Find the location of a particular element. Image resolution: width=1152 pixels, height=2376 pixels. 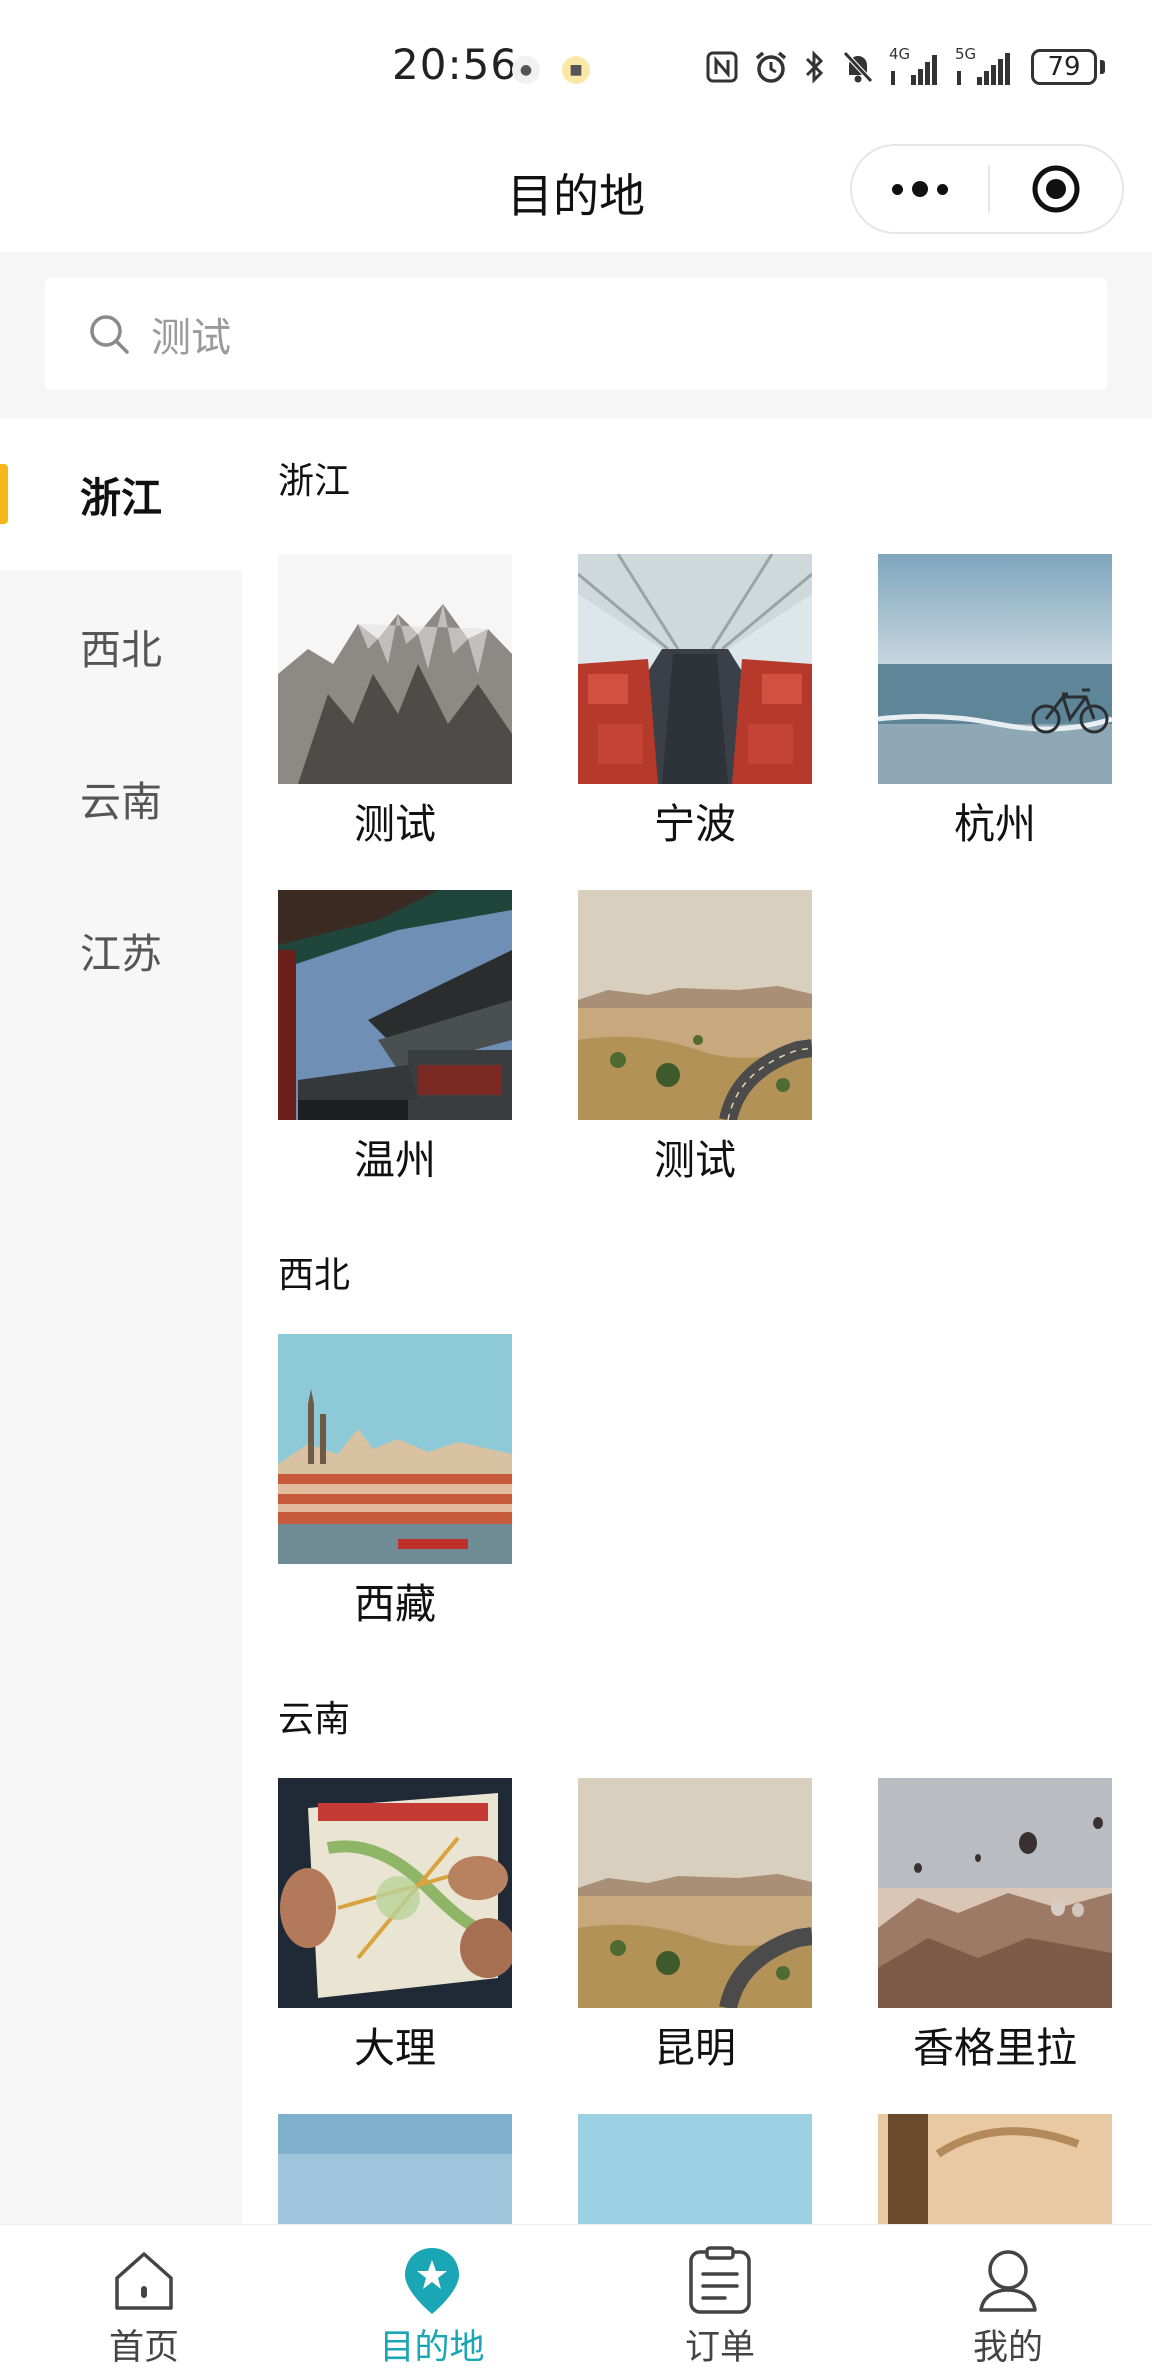

status-indicators: 4G 5G 79 is located at coordinates (905, 67).